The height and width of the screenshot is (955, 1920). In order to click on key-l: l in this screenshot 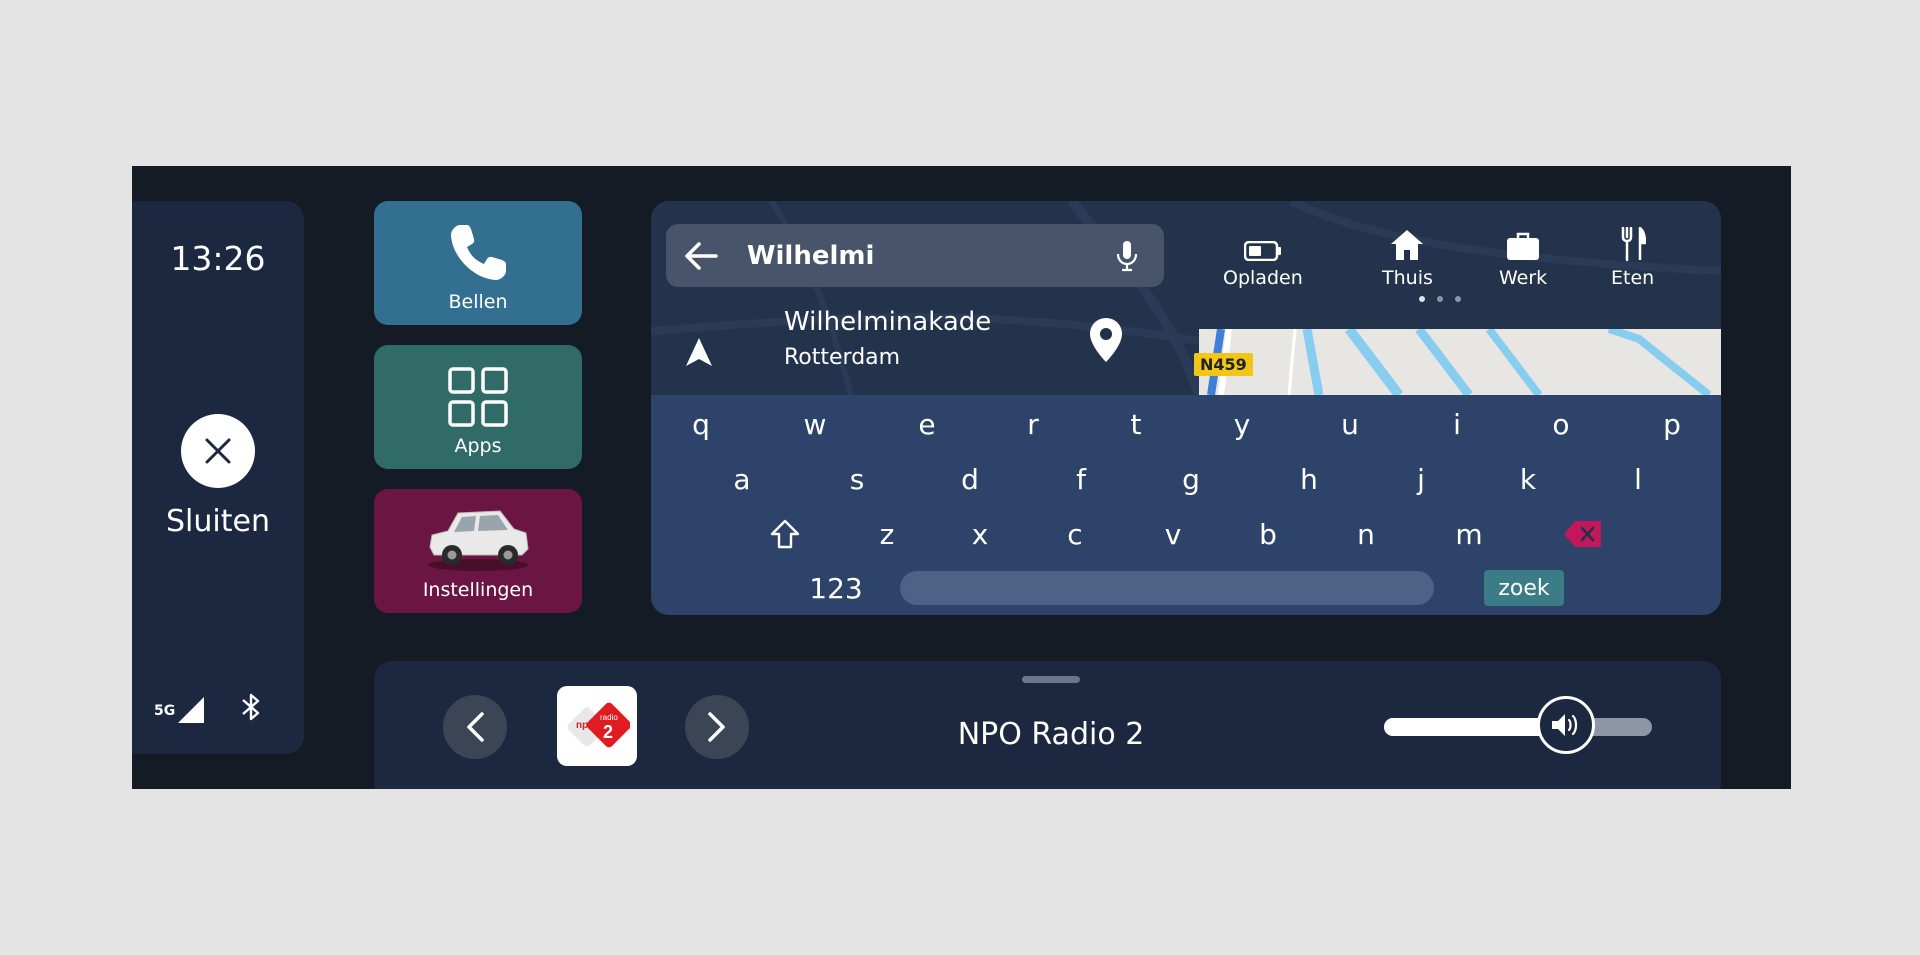, I will do `click(1638, 479)`.